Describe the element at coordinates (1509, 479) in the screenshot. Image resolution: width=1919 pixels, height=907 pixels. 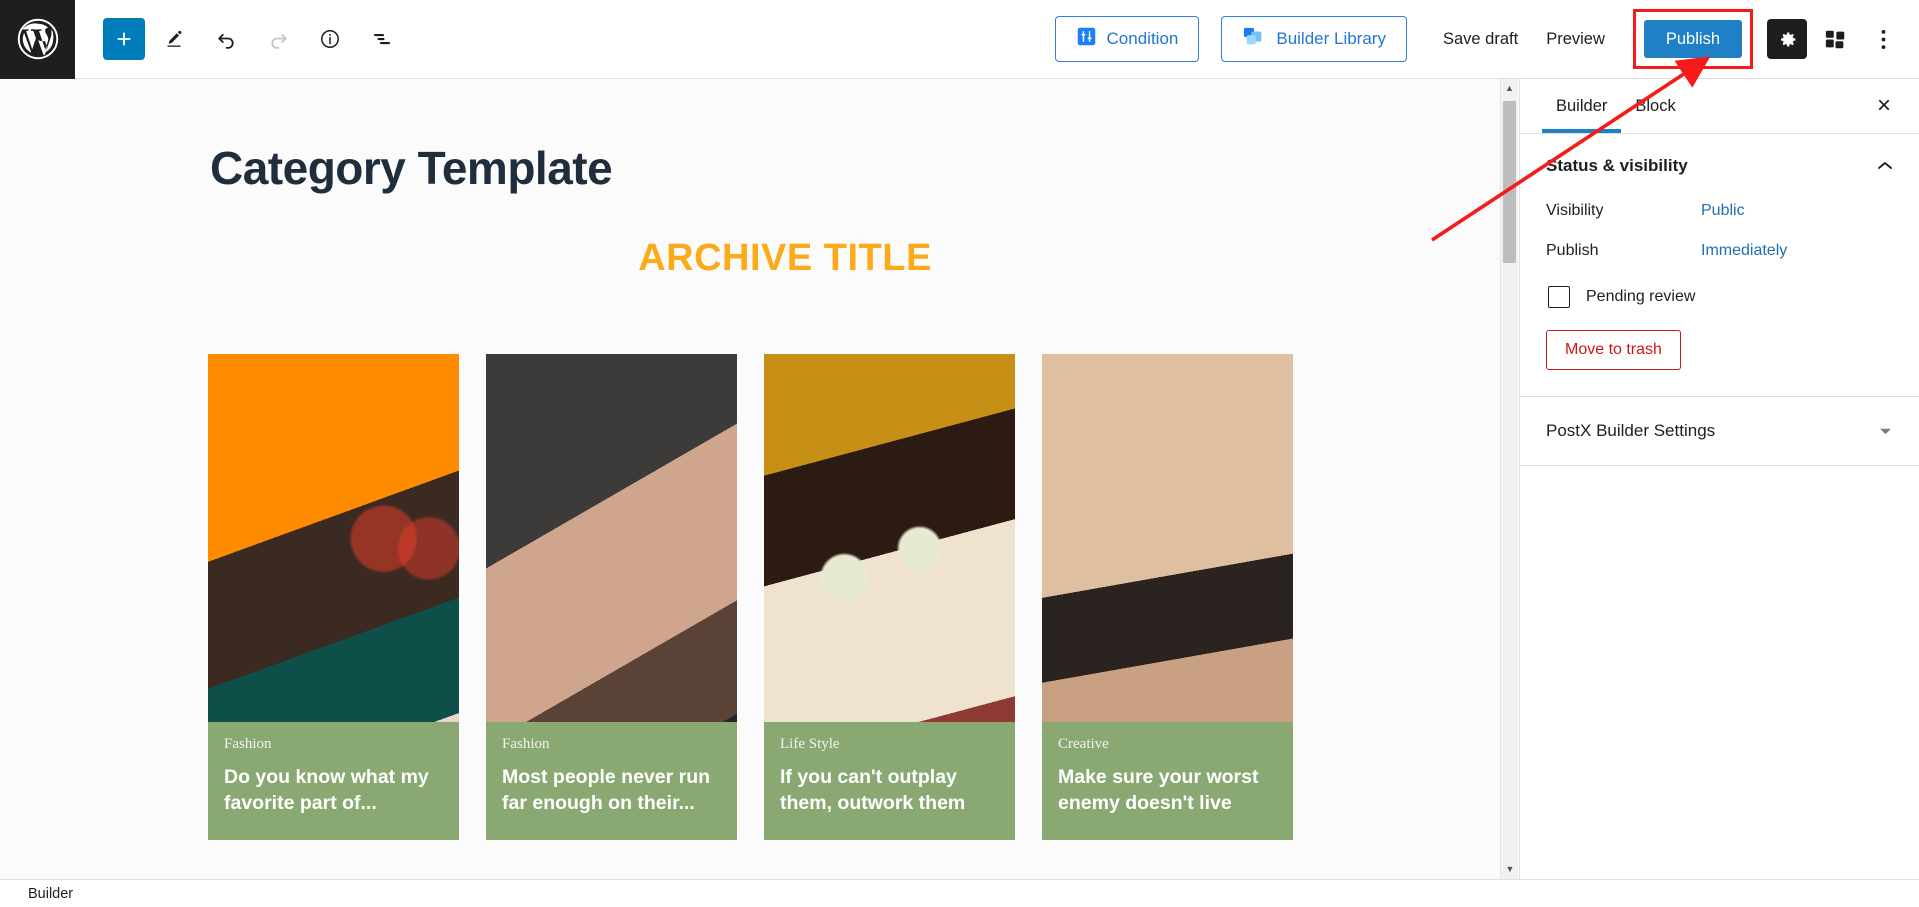
I see `canvas-scrollbar: ▲ ▼` at that location.